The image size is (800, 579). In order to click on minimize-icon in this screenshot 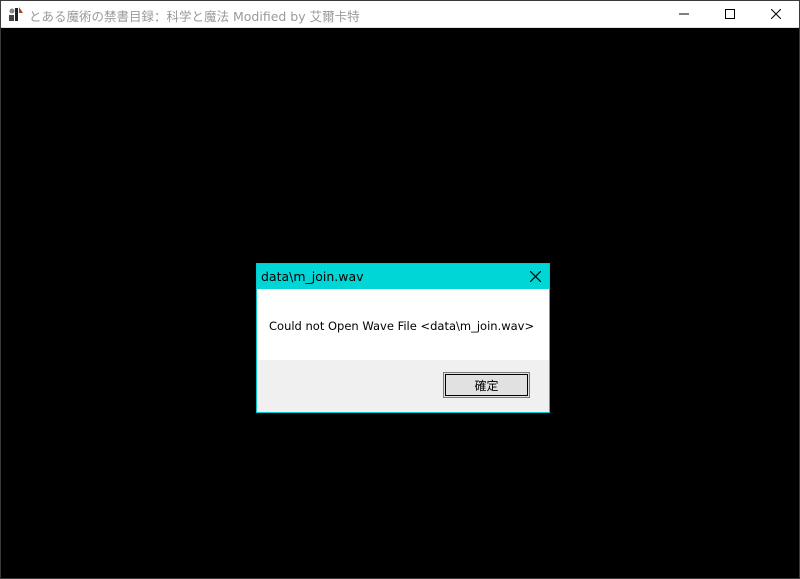, I will do `click(684, 14)`.